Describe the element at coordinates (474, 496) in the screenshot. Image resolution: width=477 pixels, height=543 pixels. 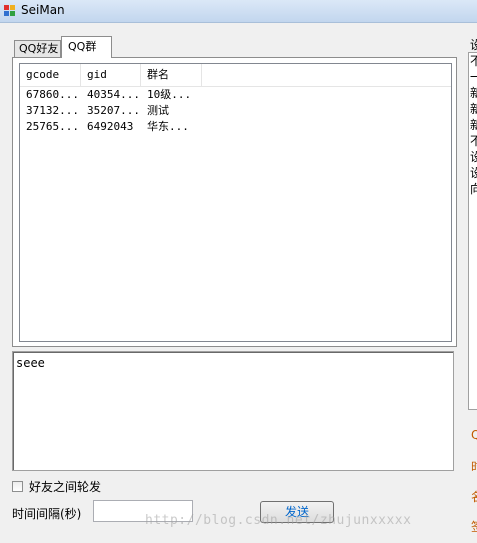
I see `right-orange-label: 名` at that location.